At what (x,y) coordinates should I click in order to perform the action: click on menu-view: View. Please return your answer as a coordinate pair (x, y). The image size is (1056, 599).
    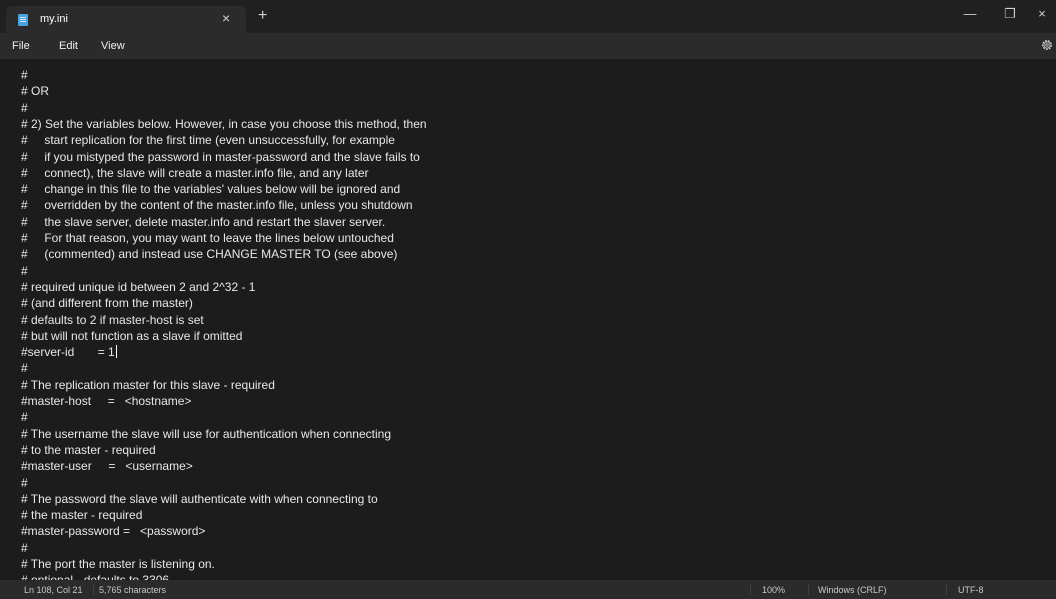
    Looking at the image, I should click on (113, 46).